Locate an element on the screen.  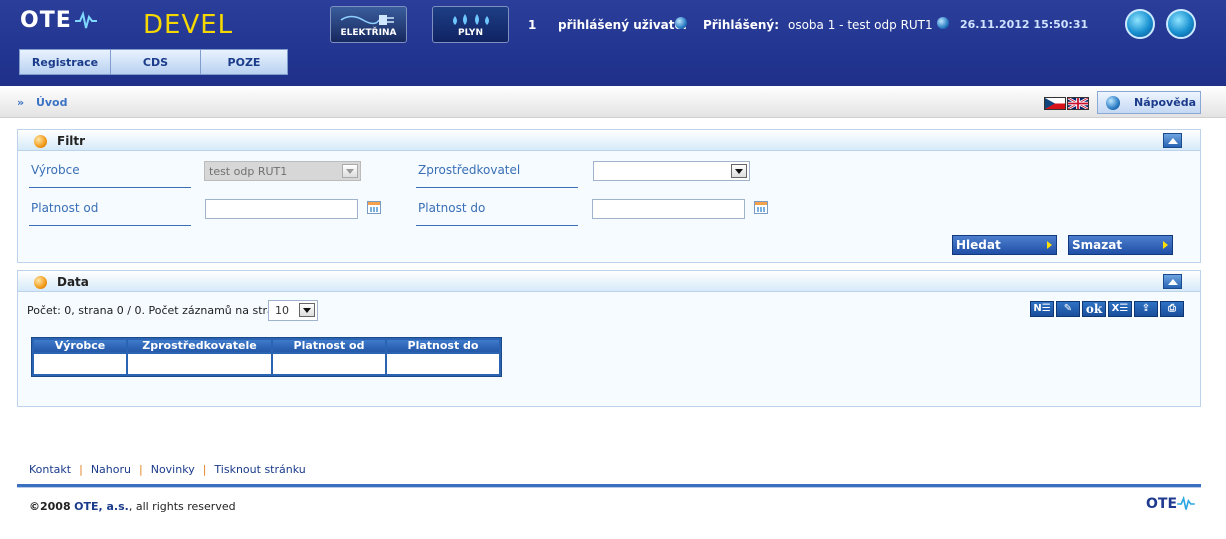
platnost-do-label: Platnost do is located at coordinates (452, 208).